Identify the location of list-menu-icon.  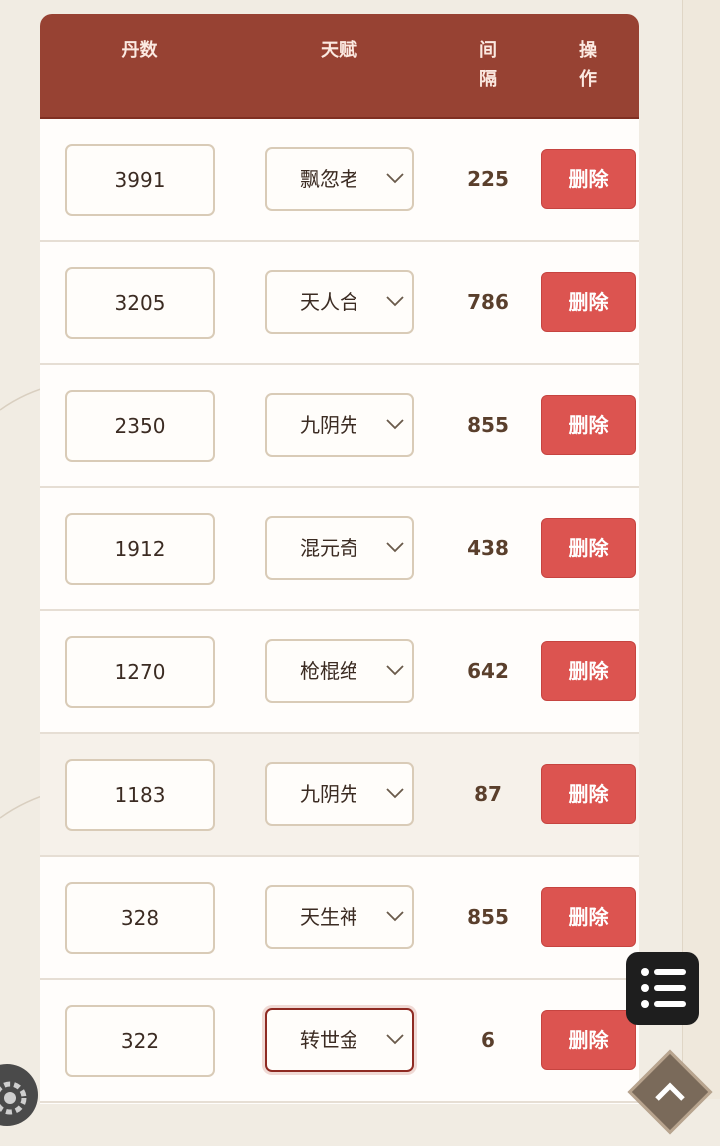
(663, 988).